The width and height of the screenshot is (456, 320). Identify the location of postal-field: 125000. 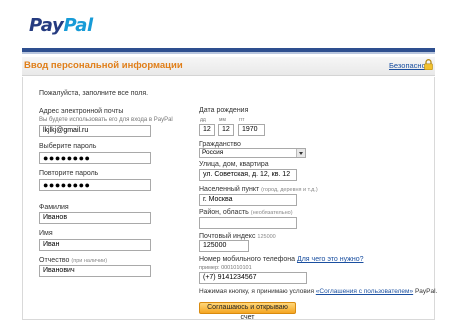
(224, 246).